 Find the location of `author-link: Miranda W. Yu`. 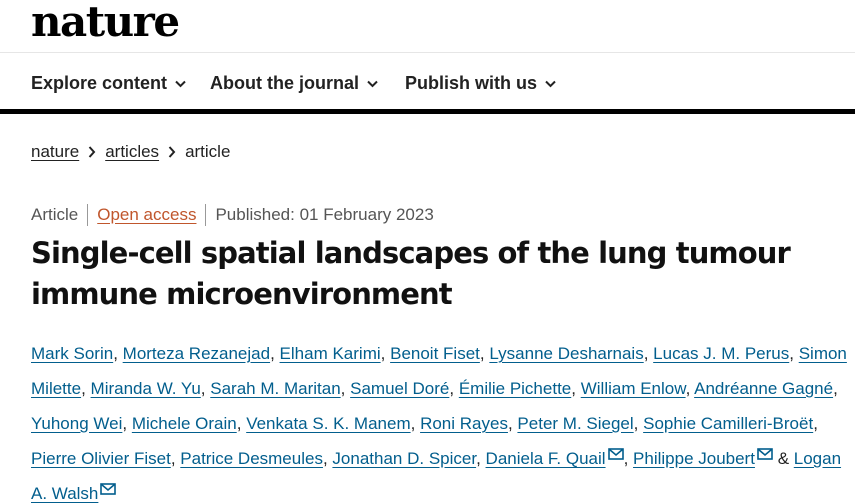

author-link: Miranda W. Yu is located at coordinates (146, 388).